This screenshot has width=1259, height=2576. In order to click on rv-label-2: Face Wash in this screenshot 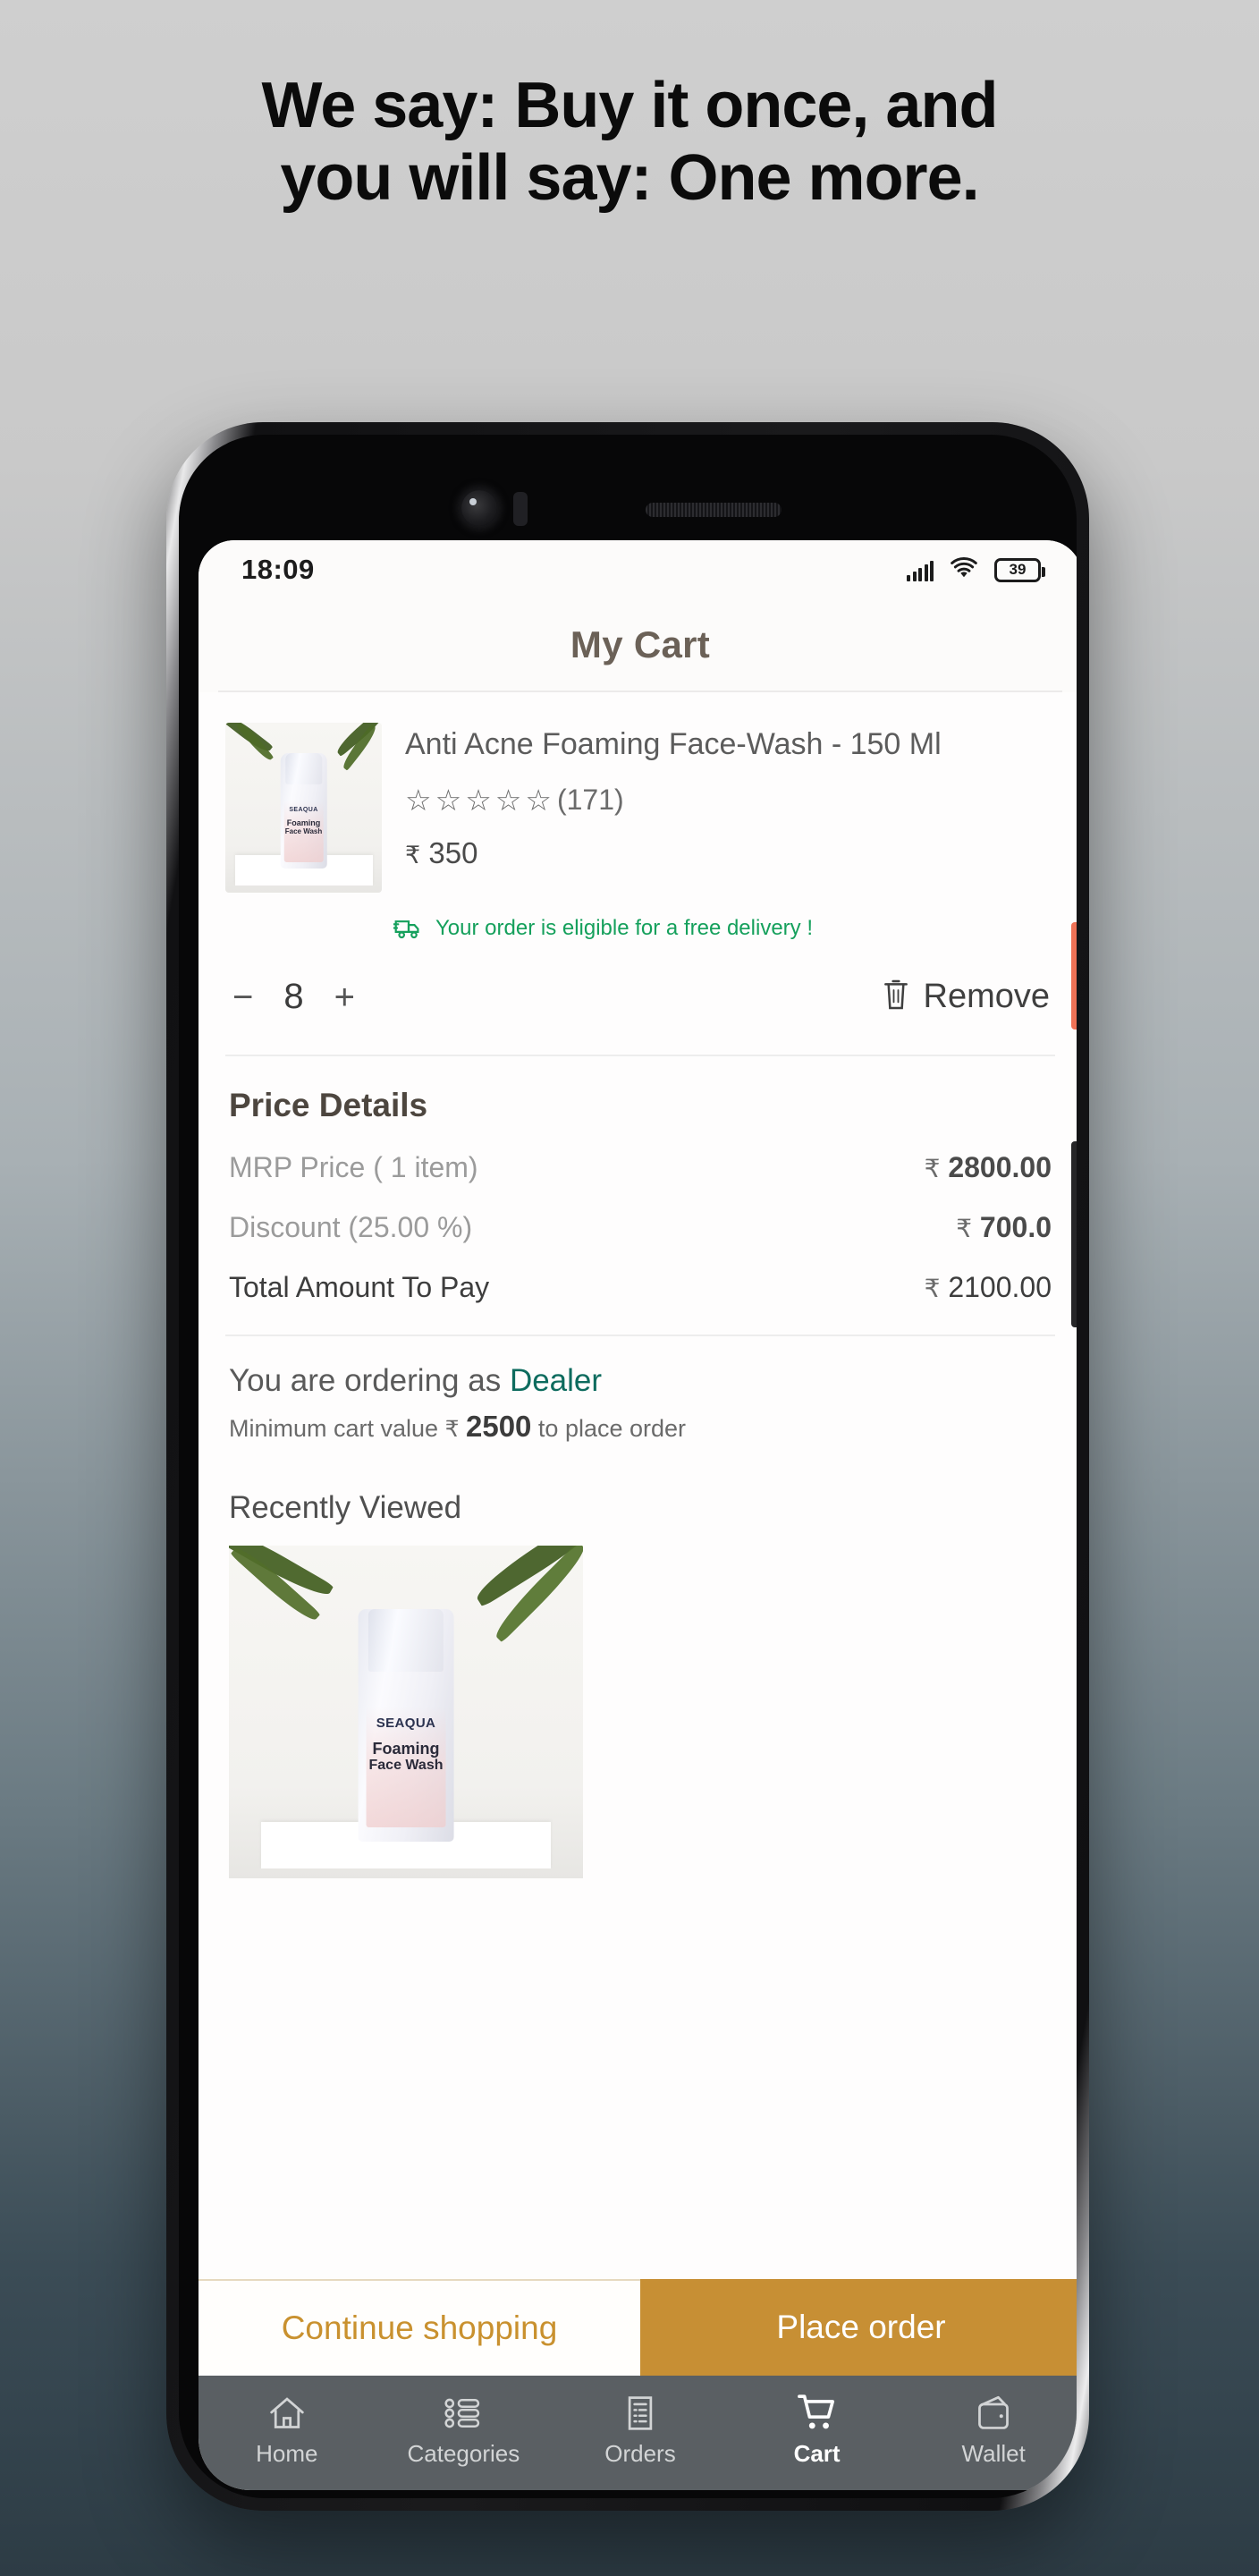, I will do `click(406, 1766)`.